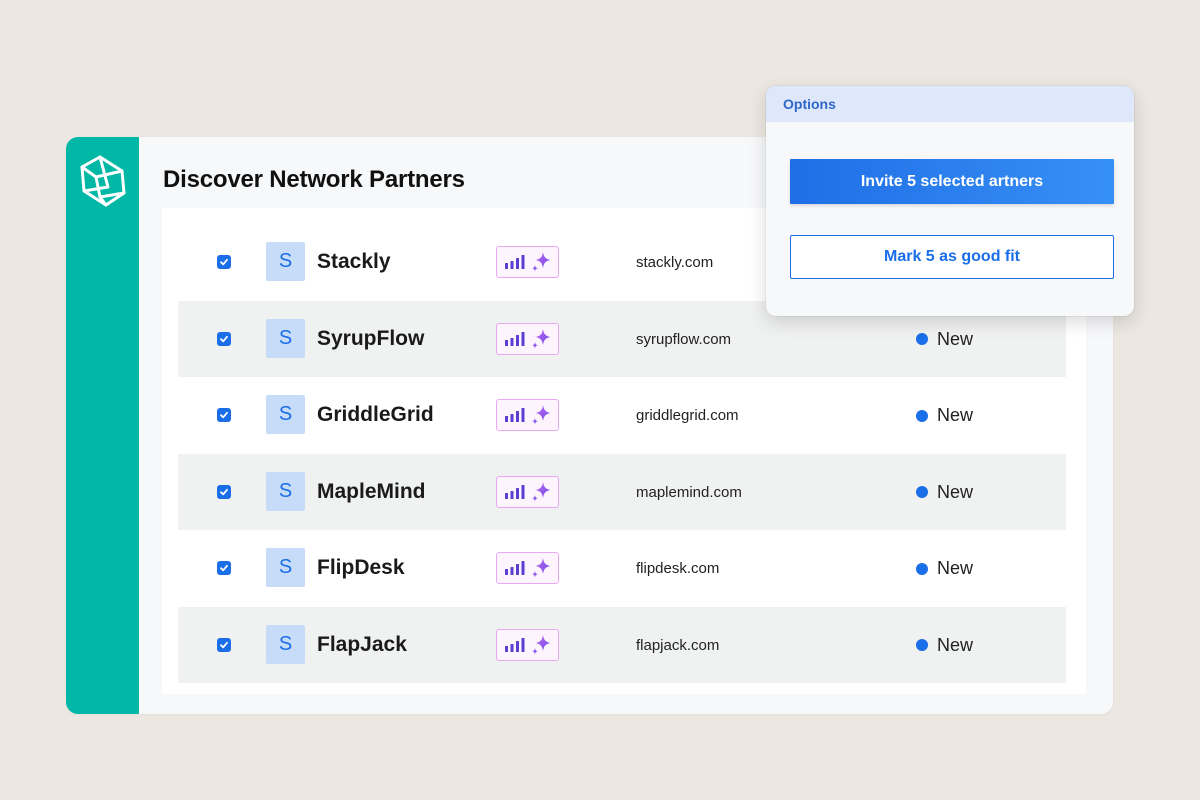 This screenshot has height=800, width=1200. I want to click on page-title: Discover Network Partners, so click(314, 179).